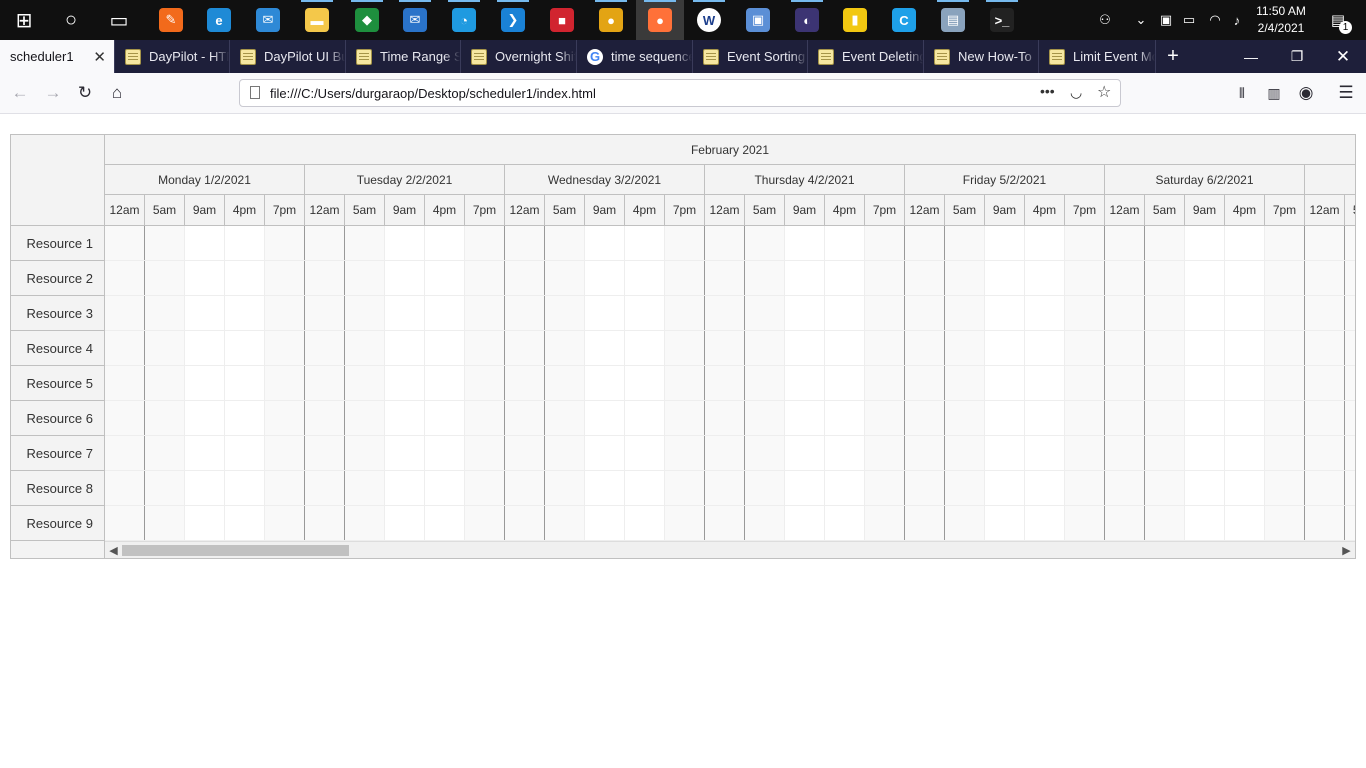  I want to click on battery-icon: ▭, so click(1189, 20).